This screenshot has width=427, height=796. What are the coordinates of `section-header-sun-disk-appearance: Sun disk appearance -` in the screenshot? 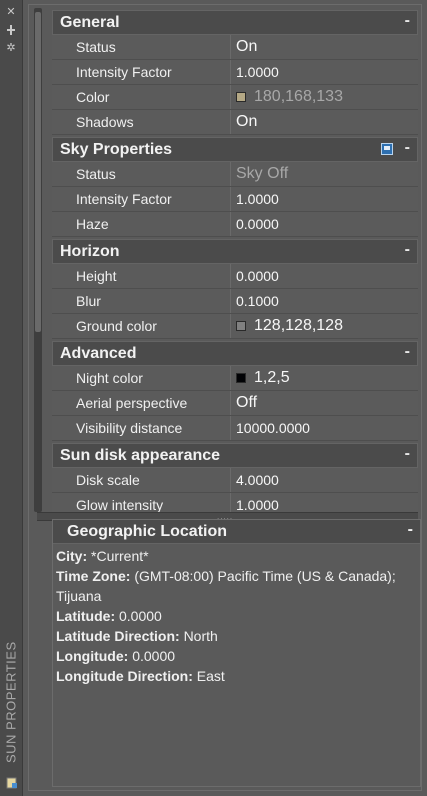 It's located at (235, 455).